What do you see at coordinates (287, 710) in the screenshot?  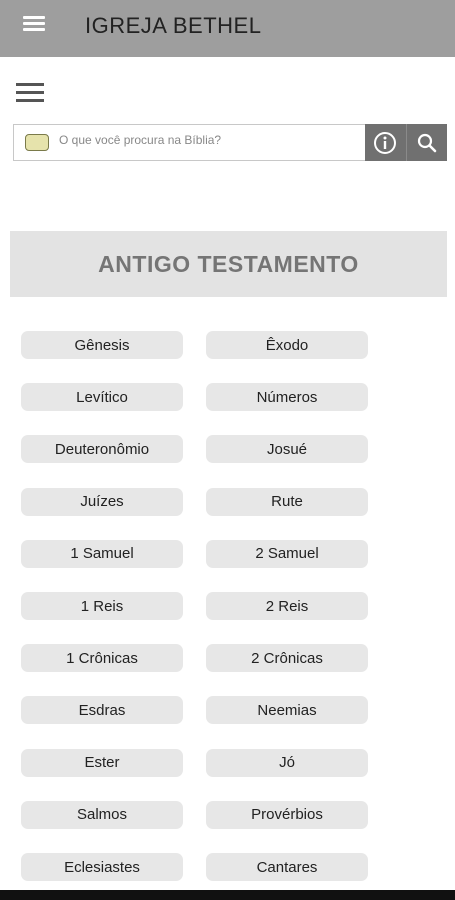 I see `book-button: Neemias` at bounding box center [287, 710].